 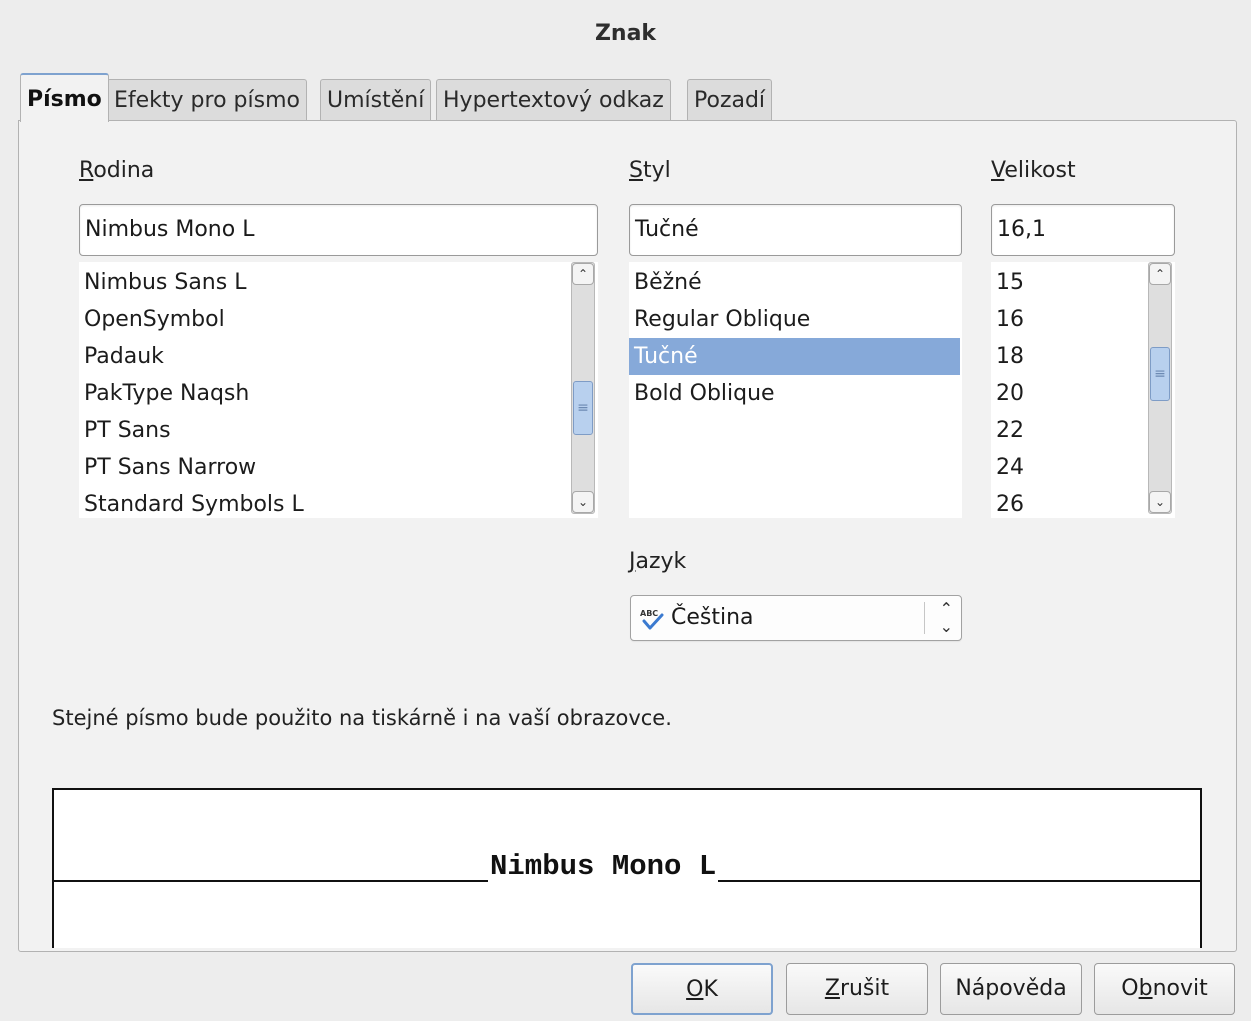 What do you see at coordinates (1011, 989) in the screenshot?
I see `help-button: Nápověda` at bounding box center [1011, 989].